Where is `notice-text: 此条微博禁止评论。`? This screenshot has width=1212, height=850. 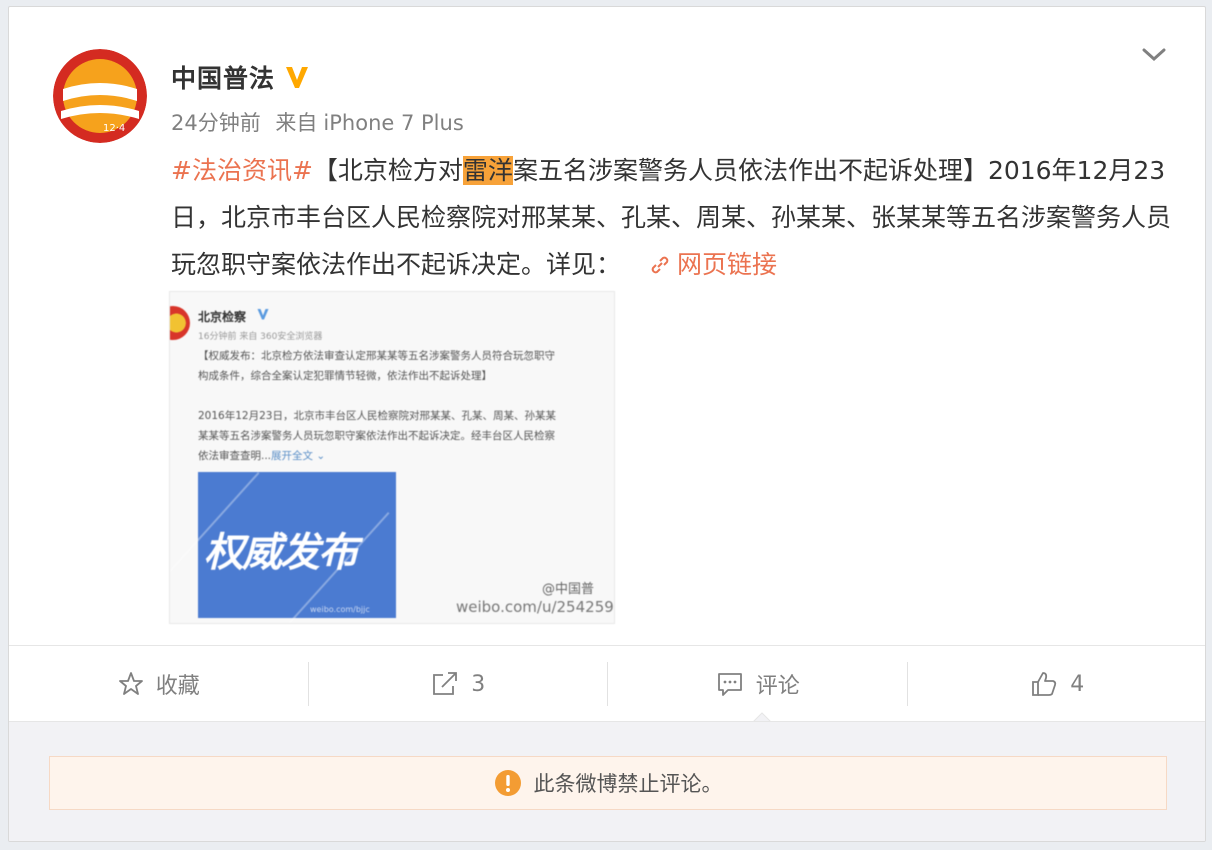 notice-text: 此条微博禁止评论。 is located at coordinates (628, 784).